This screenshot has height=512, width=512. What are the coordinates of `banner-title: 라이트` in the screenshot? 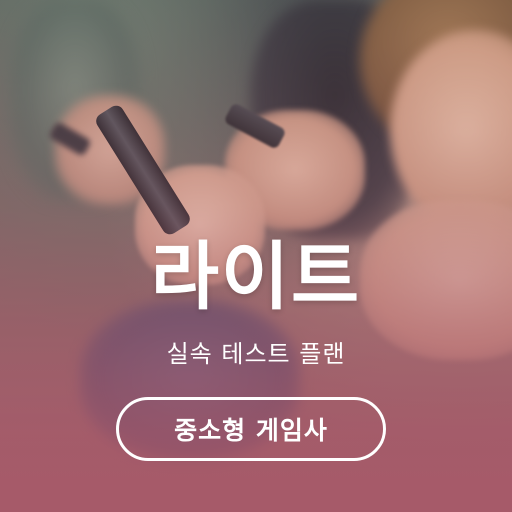 It's located at (256, 277).